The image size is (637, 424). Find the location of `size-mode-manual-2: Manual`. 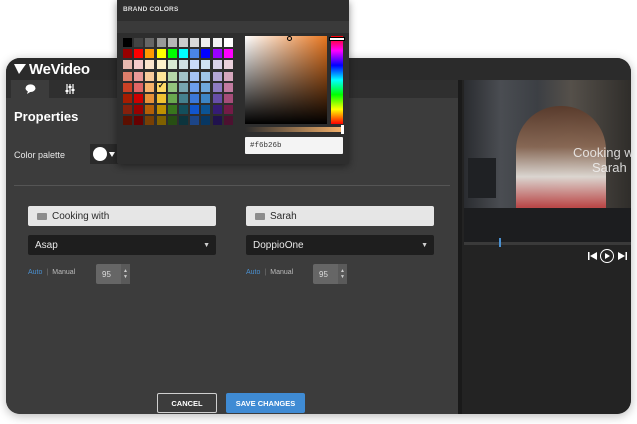

size-mode-manual-2: Manual is located at coordinates (281, 272).